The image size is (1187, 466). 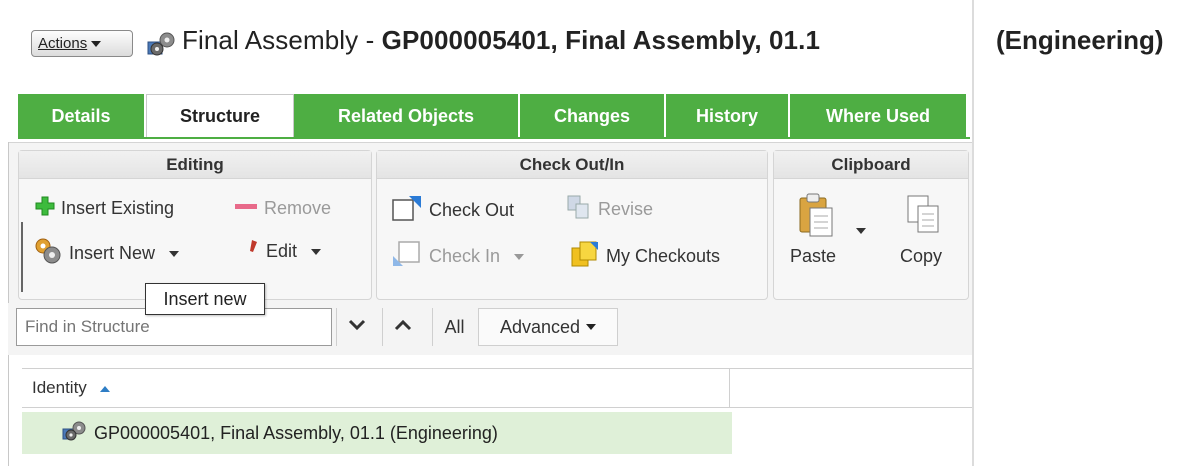 I want to click on tab-related-objects-label: Related Objects, so click(x=406, y=115).